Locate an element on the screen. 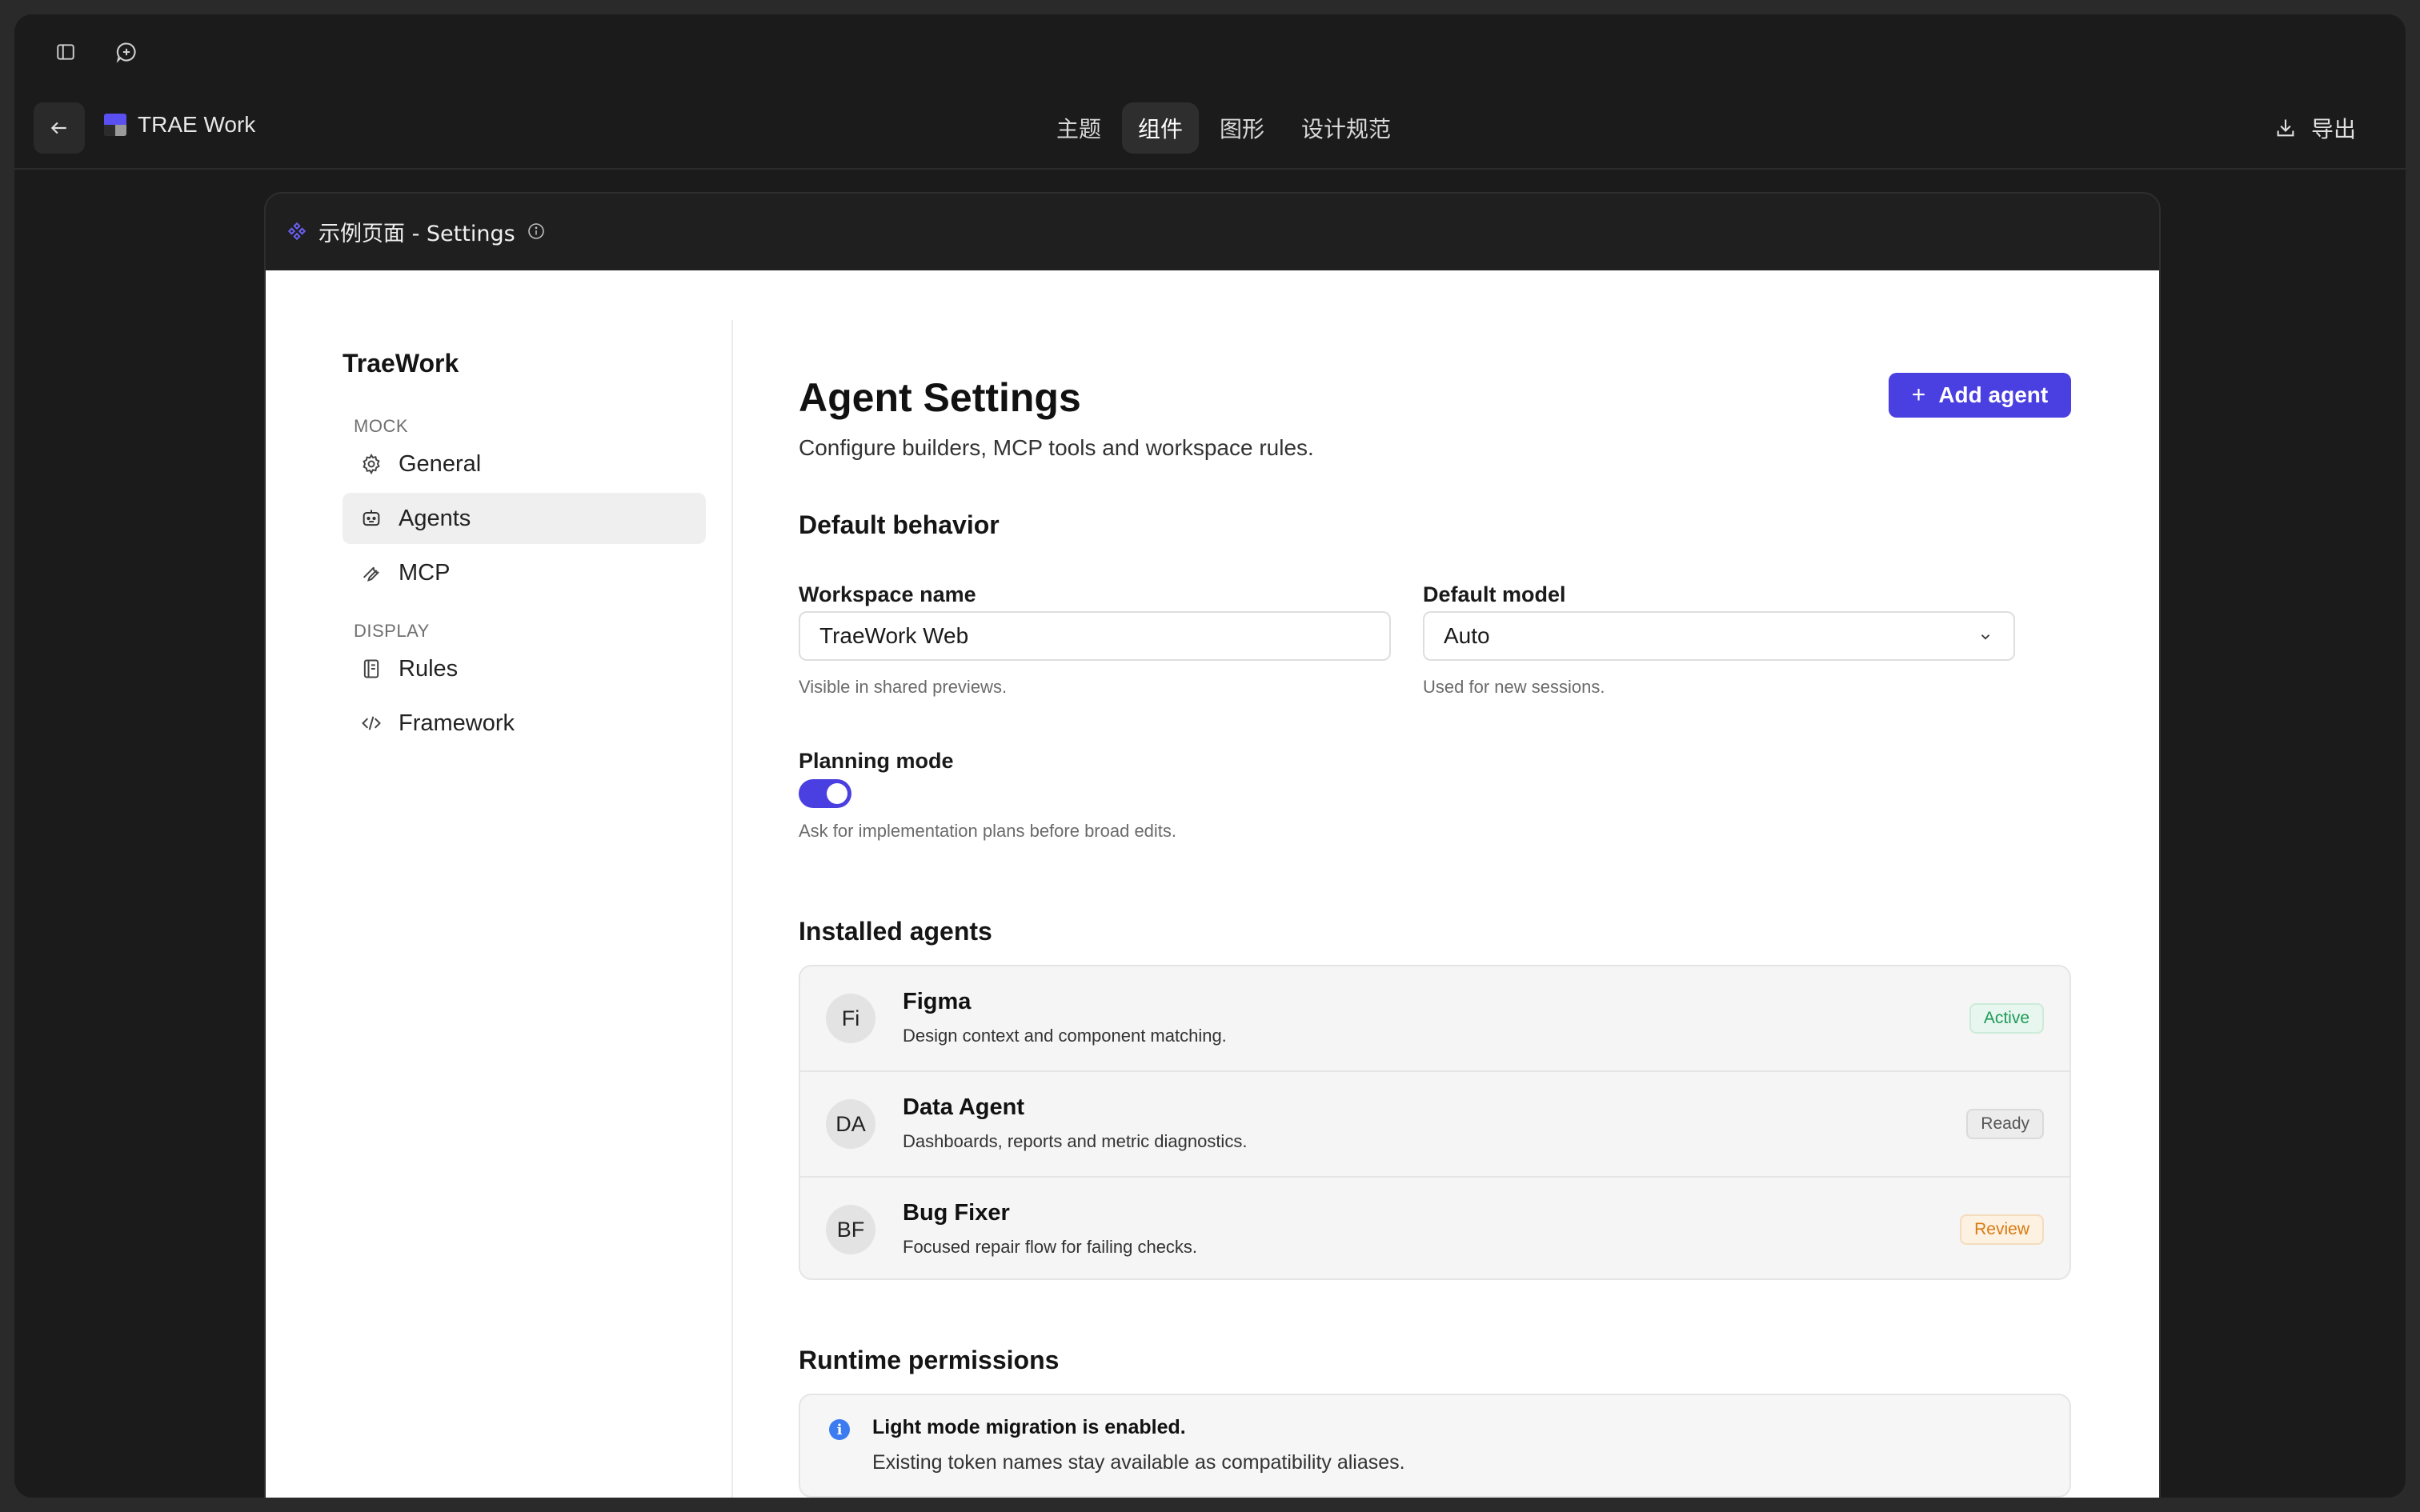 The image size is (2420, 1512). export-button: 导出 is located at coordinates (2315, 128).